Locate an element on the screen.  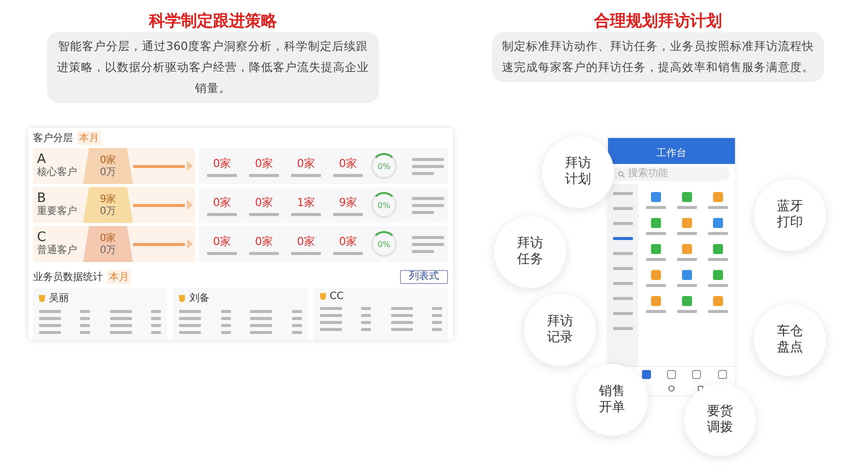
feature-bubble: 蓝牙打印 is located at coordinates (790, 215).